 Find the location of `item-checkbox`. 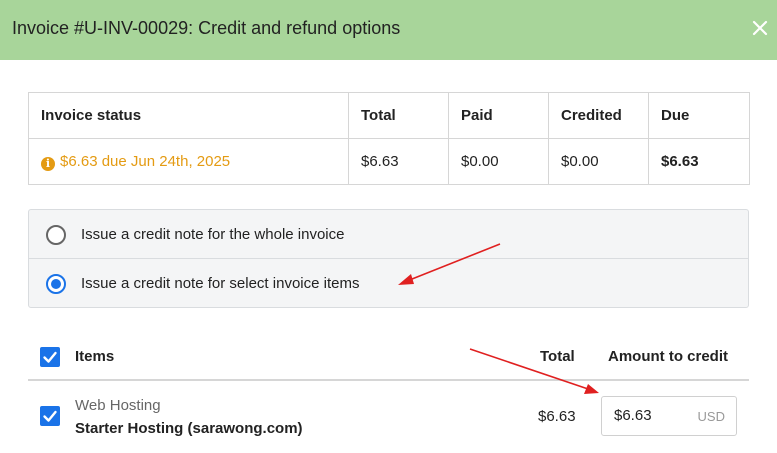

item-checkbox is located at coordinates (50, 416).